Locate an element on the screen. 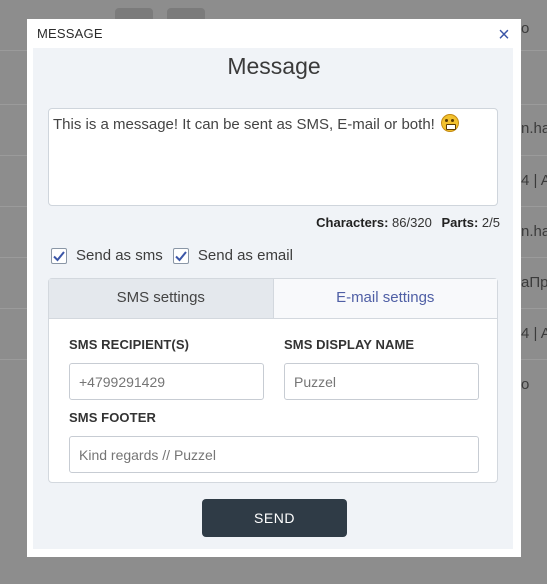 Image resolution: width=547 pixels, height=584 pixels. tab-sms-settings: SMS settings is located at coordinates (161, 298).